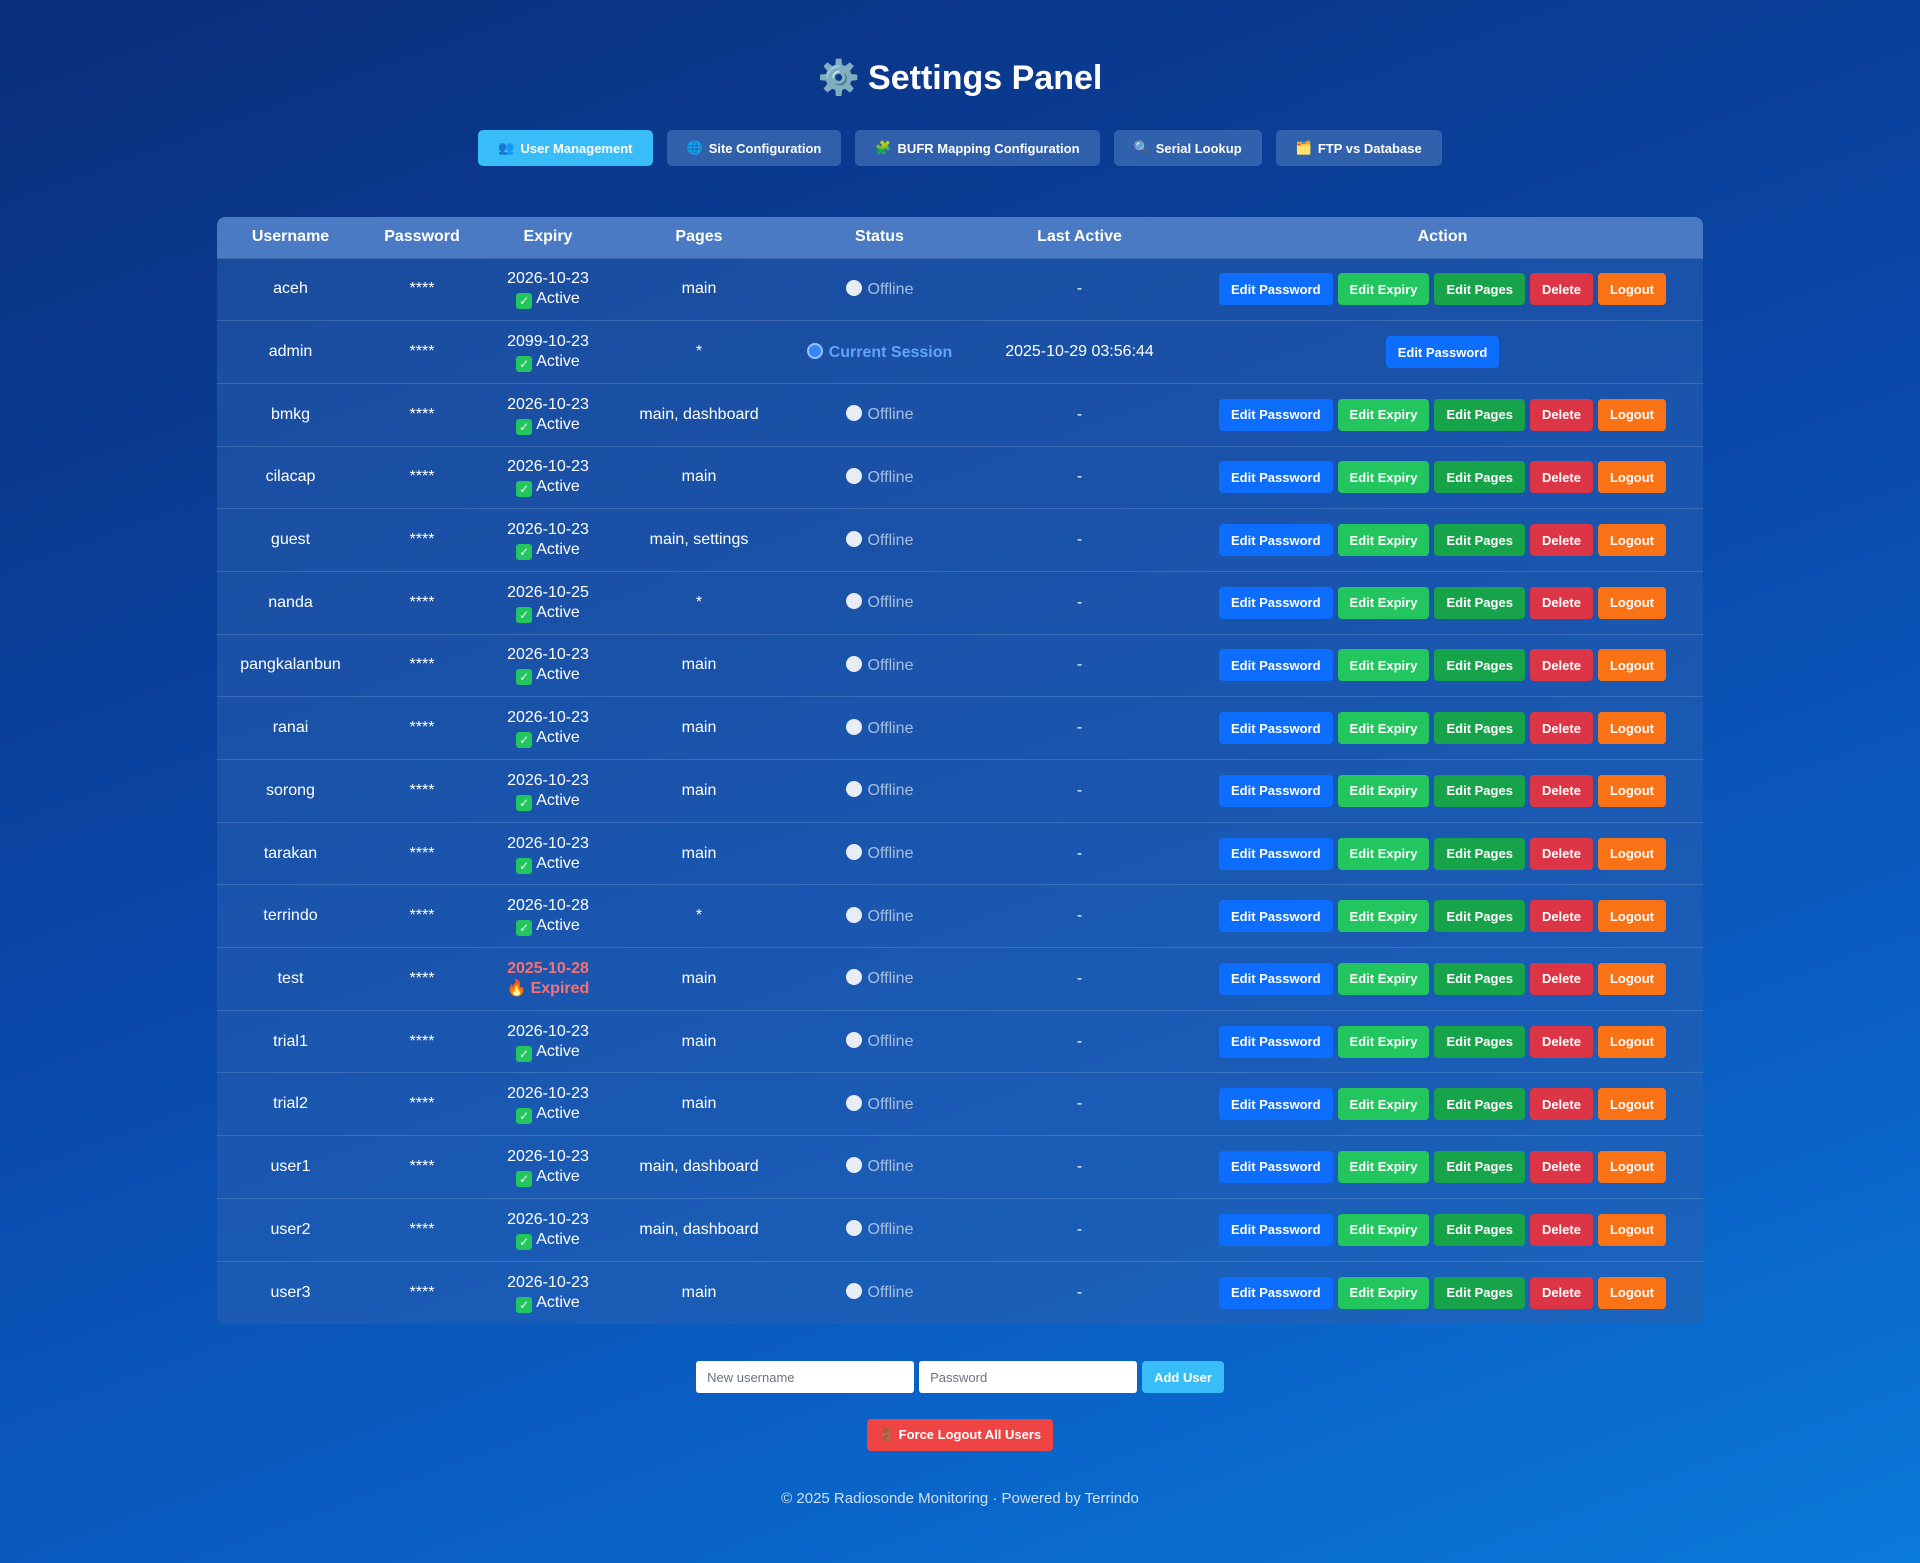 Image resolution: width=1920 pixels, height=1563 pixels. Describe the element at coordinates (699, 790) in the screenshot. I see `pages-cell: main` at that location.